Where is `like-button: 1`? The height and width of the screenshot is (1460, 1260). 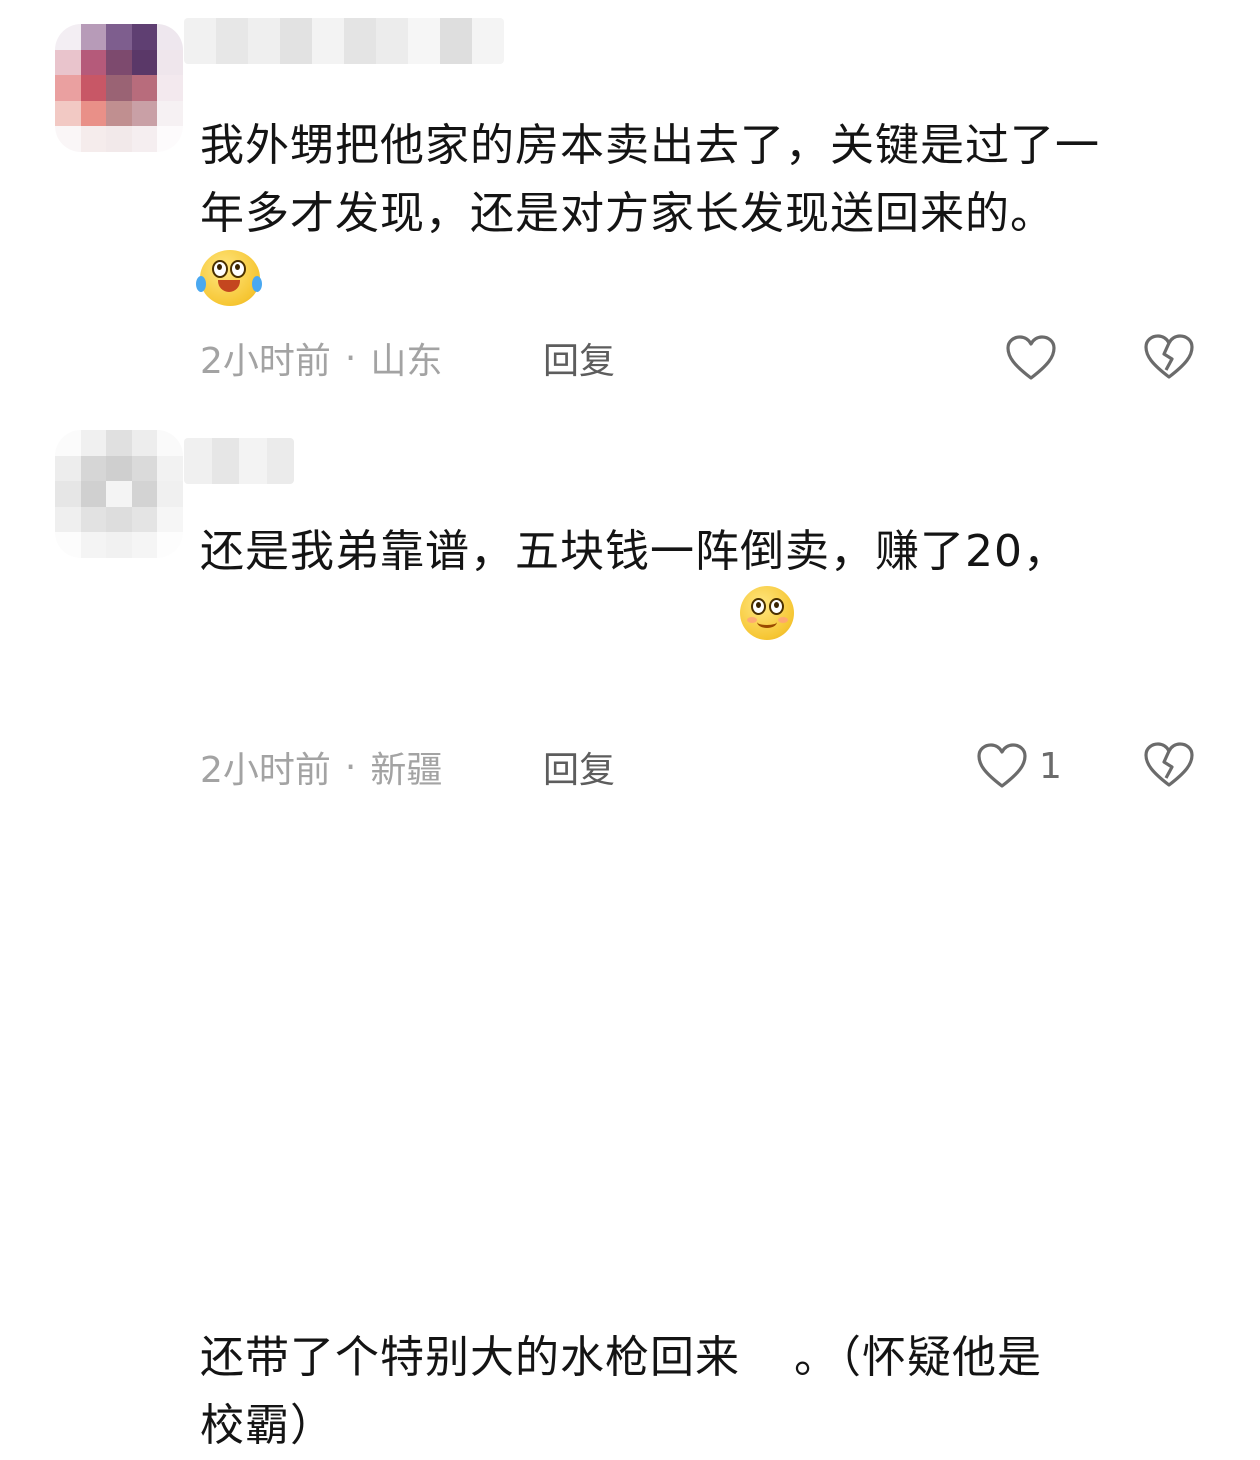
like-button: 1 is located at coordinates (1018, 766).